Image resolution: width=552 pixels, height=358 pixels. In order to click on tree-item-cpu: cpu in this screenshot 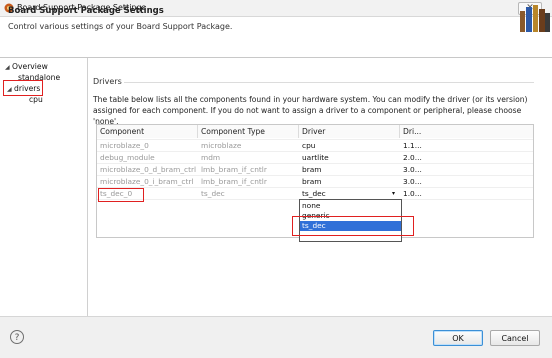, I will do `click(36, 99)`.